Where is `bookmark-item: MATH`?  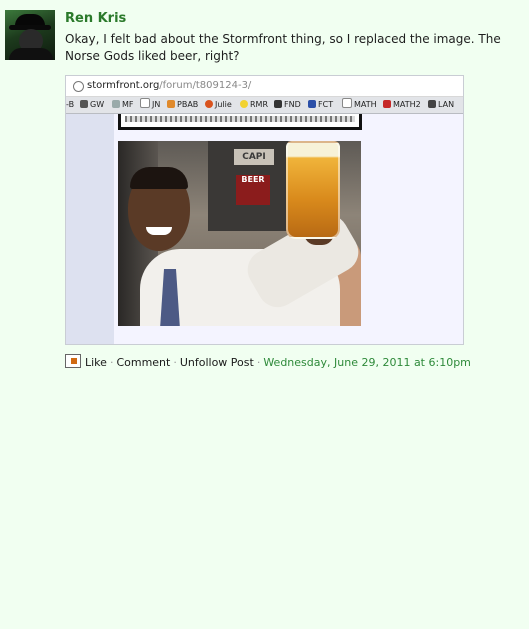
bookmark-item: MATH is located at coordinates (359, 105).